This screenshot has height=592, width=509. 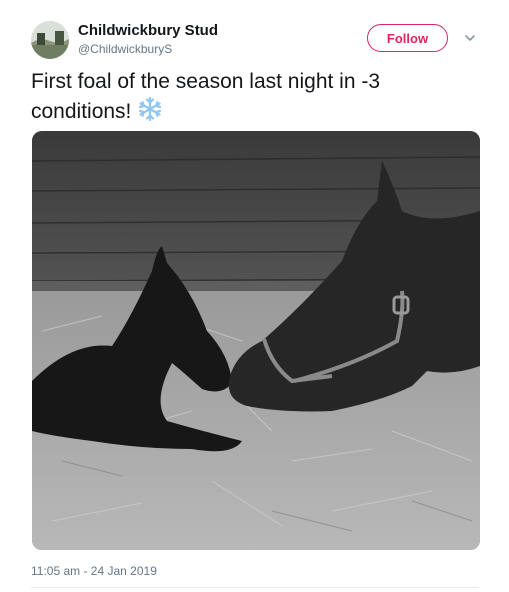 What do you see at coordinates (148, 31) in the screenshot?
I see `author-name: Childwickbury Stud` at bounding box center [148, 31].